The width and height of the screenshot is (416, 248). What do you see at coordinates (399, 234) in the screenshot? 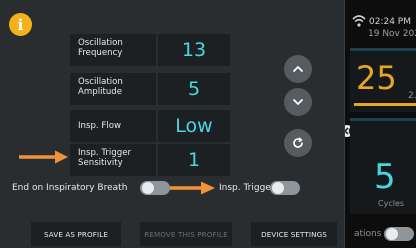
I see `background-toggle` at bounding box center [399, 234].